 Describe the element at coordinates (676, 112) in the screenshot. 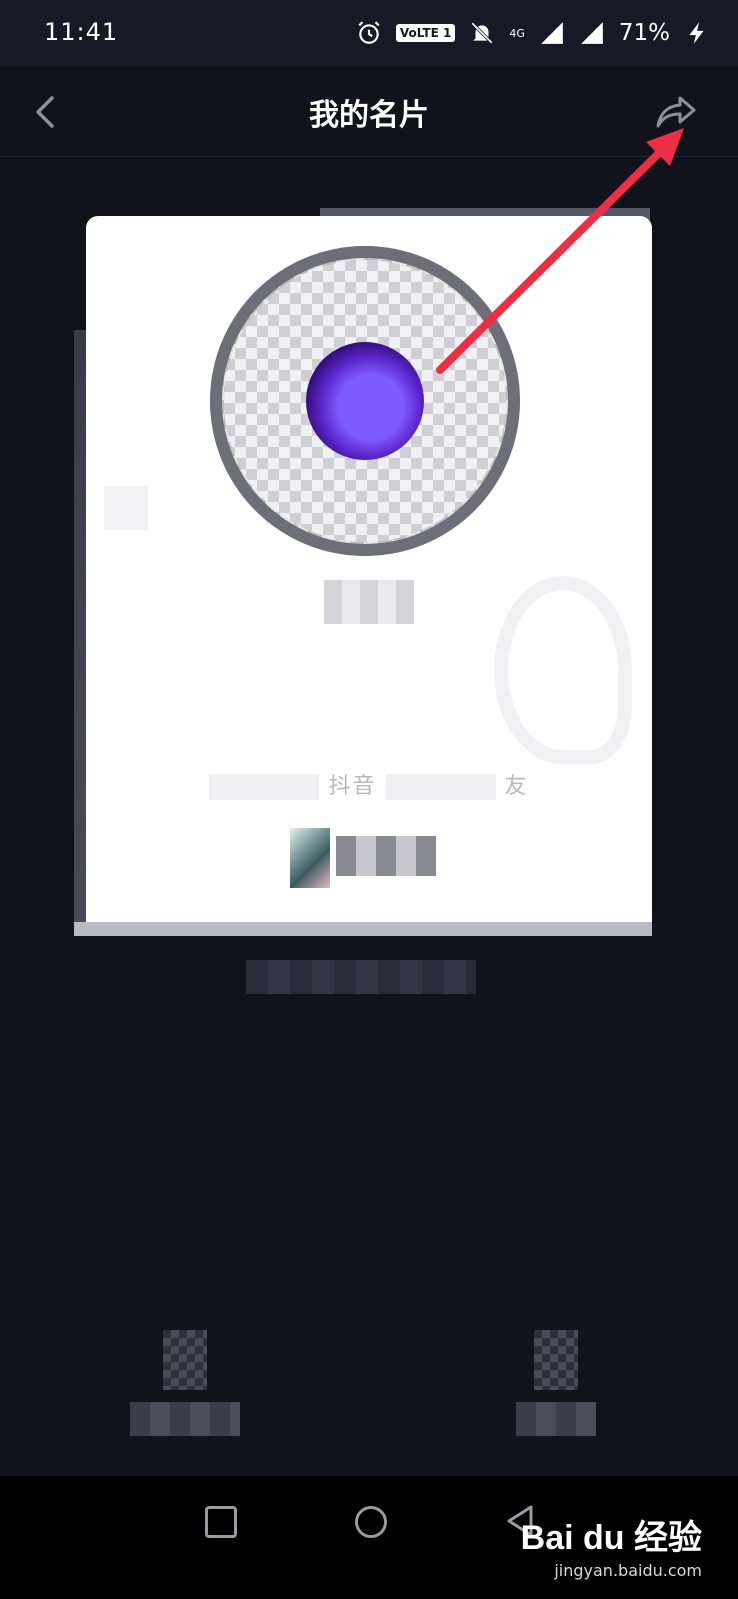

I see `share-icon` at that location.